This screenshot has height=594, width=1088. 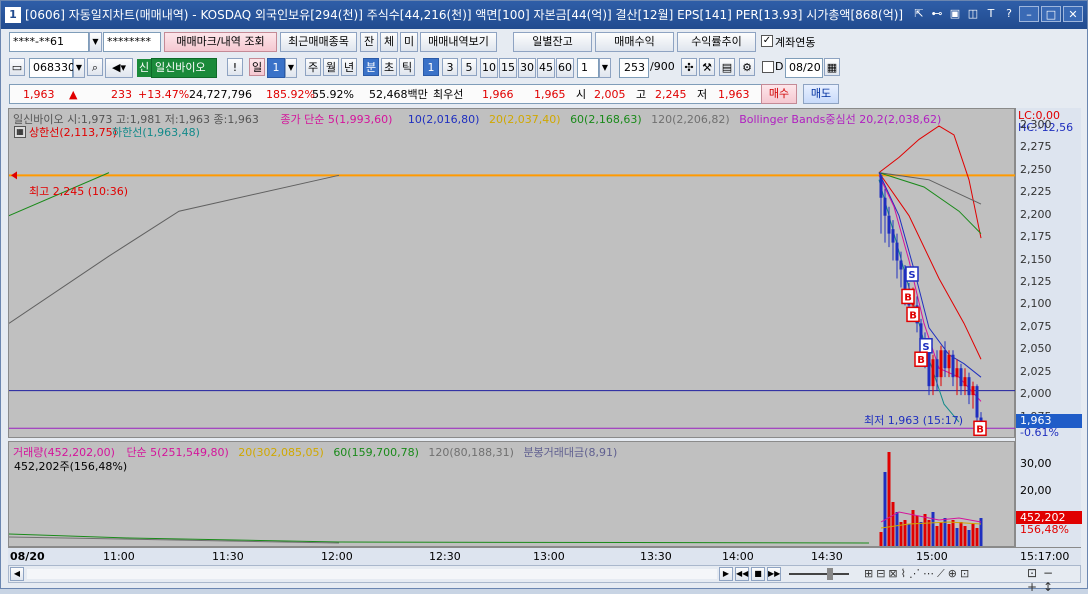 I want to click on zoom-slider-thumb, so click(x=830, y=574).